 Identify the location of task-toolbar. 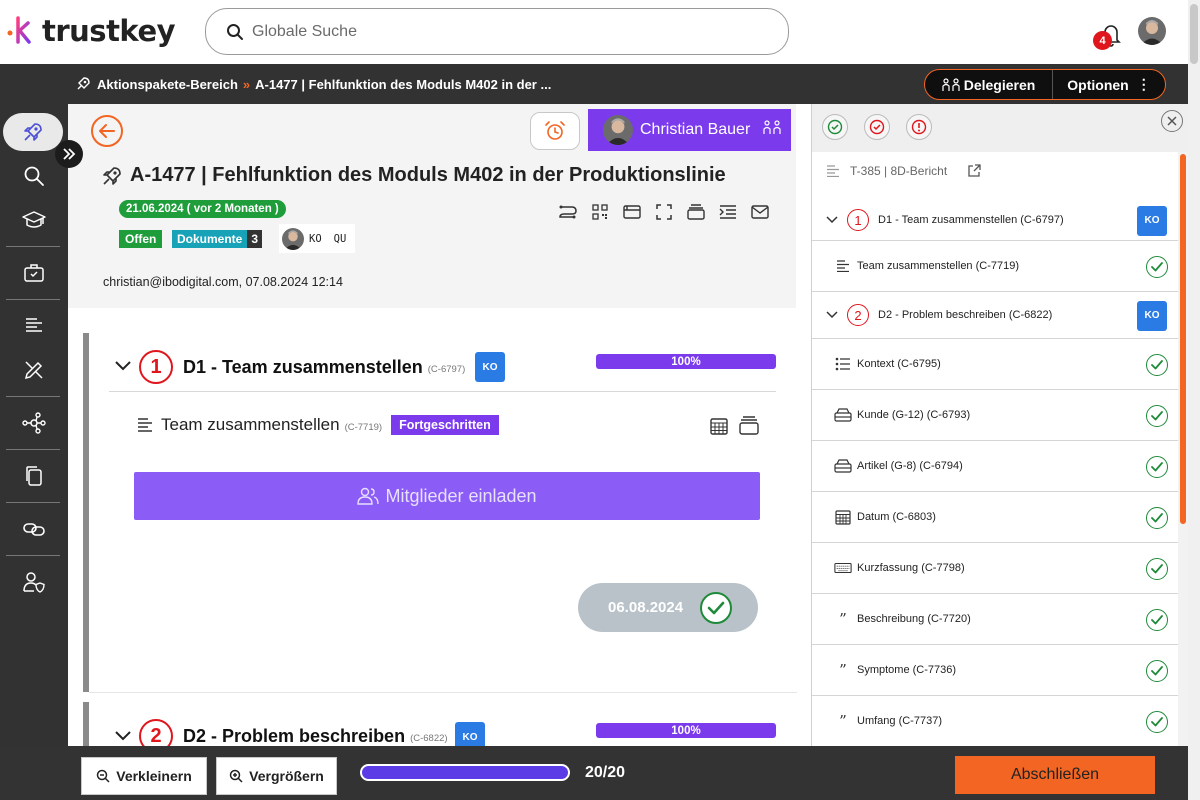
(664, 212).